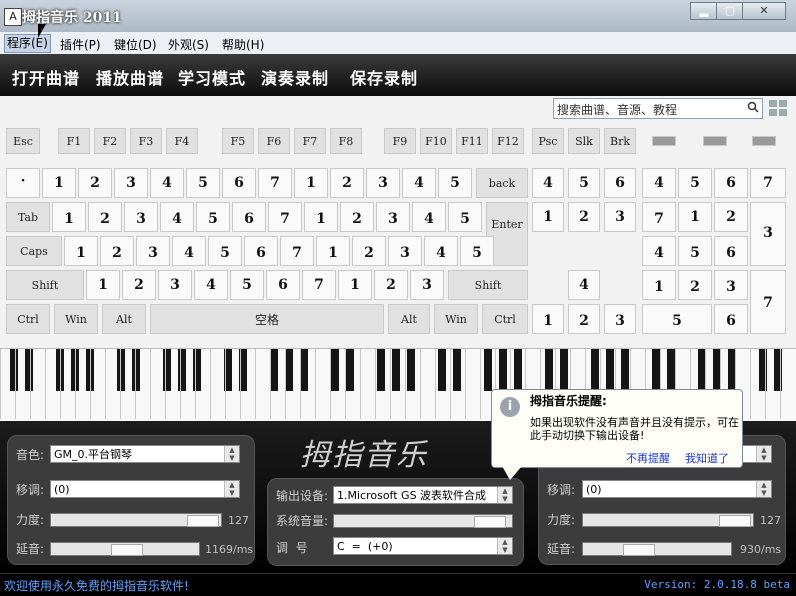  I want to click on key-esc: Esc, so click(23, 141).